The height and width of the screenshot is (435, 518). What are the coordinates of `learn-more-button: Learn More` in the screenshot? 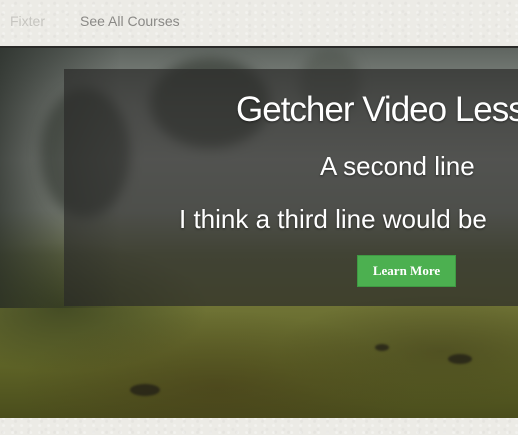 It's located at (406, 271).